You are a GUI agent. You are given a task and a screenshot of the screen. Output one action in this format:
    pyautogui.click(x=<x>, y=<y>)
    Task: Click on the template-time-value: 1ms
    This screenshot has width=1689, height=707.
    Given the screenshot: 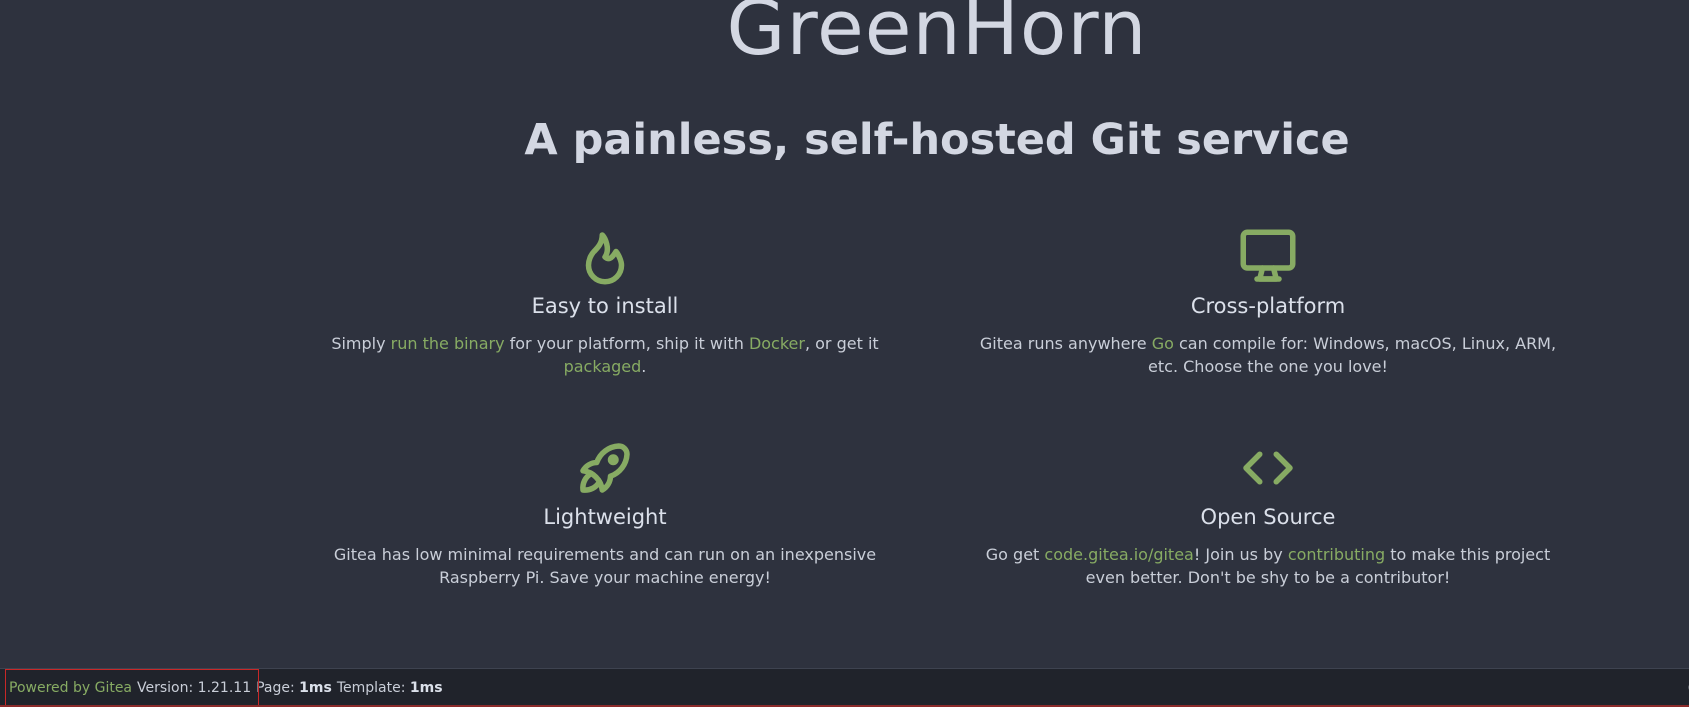 What is the action you would take?
    pyautogui.click(x=426, y=688)
    